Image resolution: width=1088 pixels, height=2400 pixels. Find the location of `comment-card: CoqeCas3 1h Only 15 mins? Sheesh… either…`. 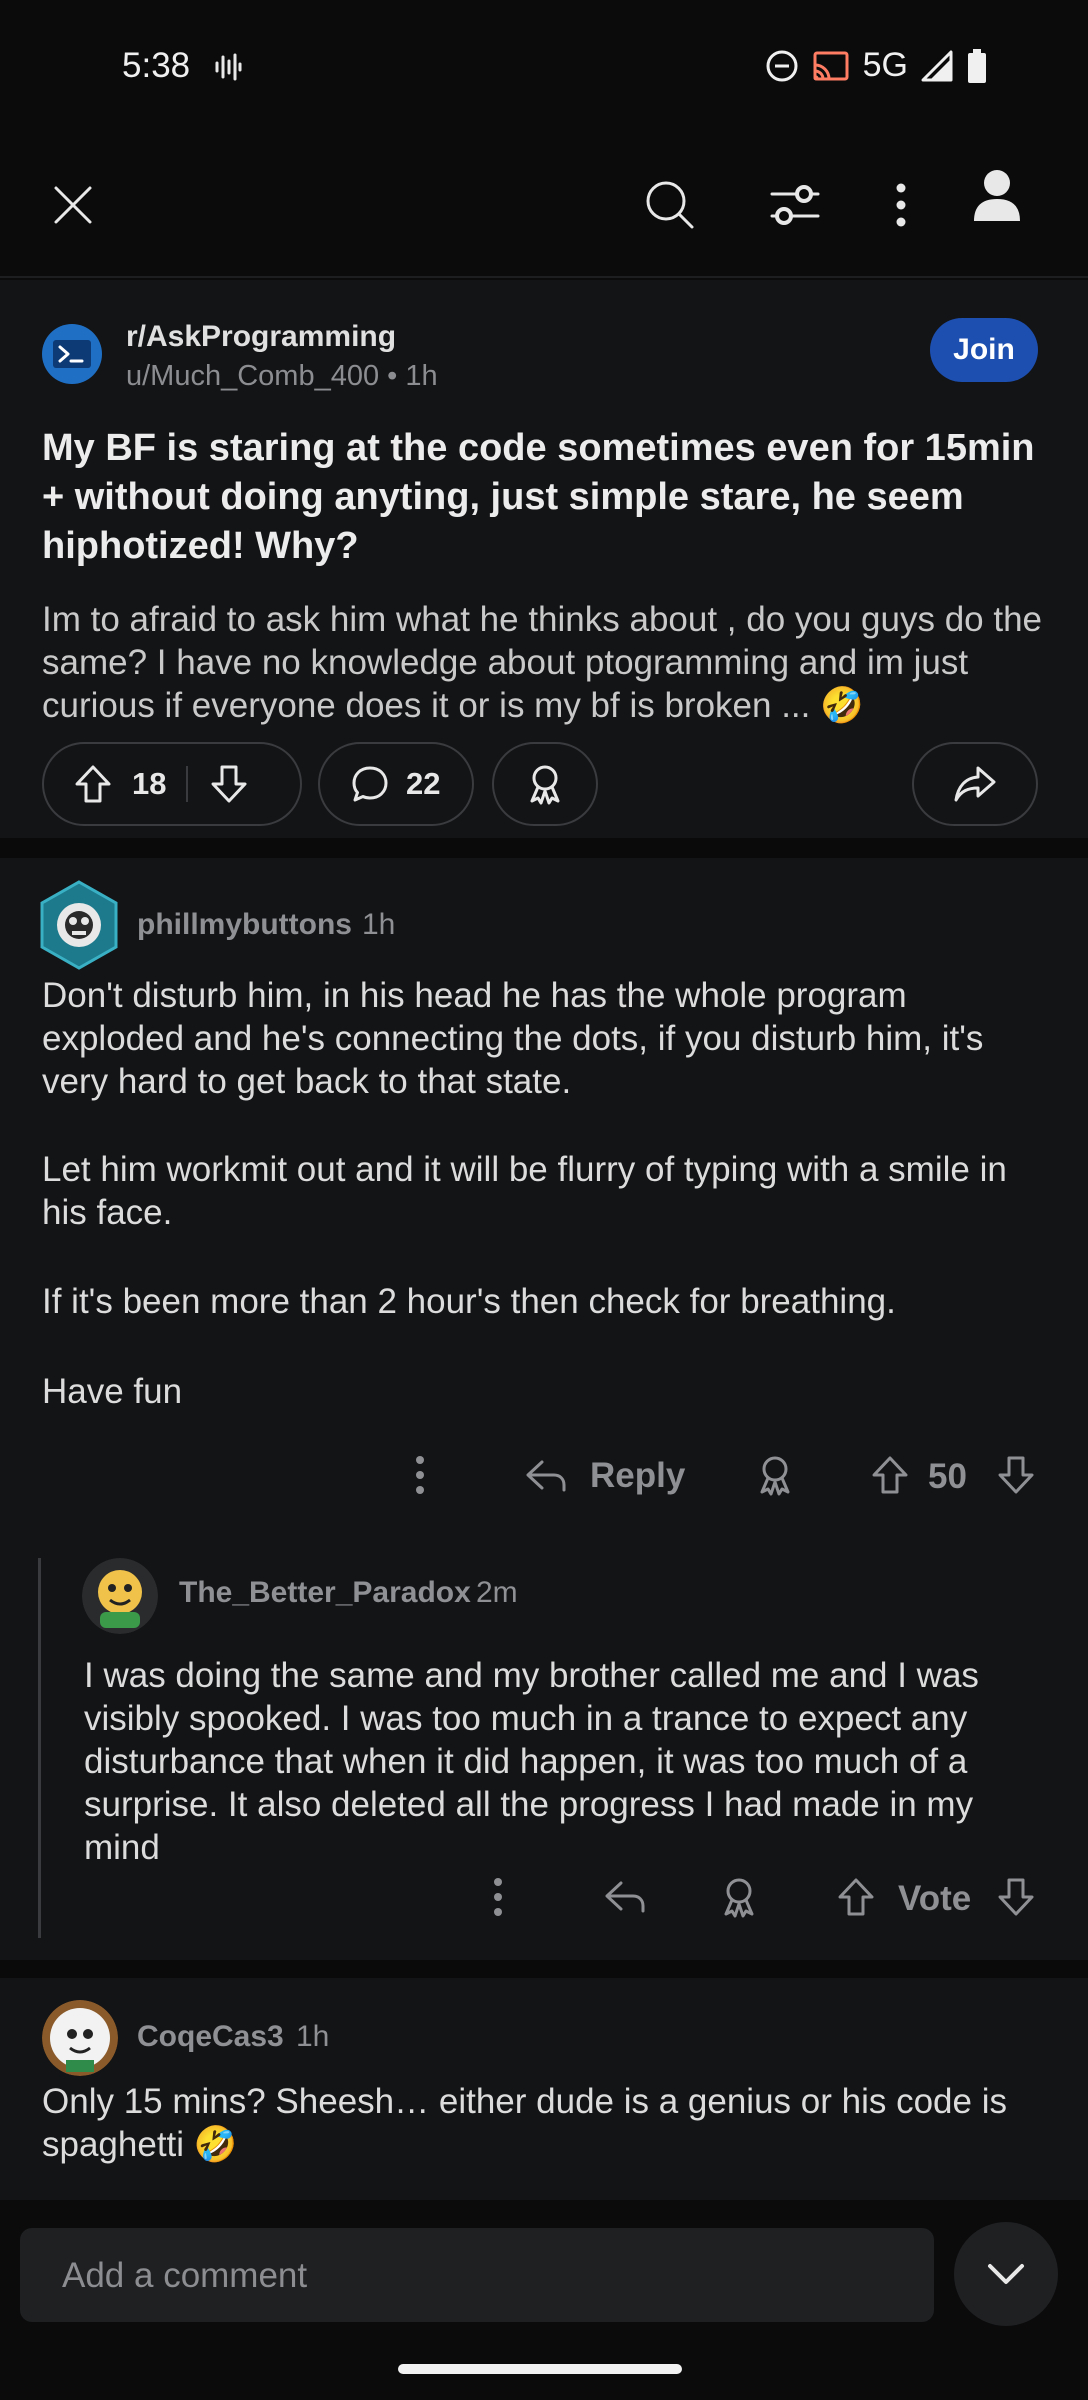

comment-card: CoqeCas3 1h Only 15 mins? Sheesh… either… is located at coordinates (544, 2098).